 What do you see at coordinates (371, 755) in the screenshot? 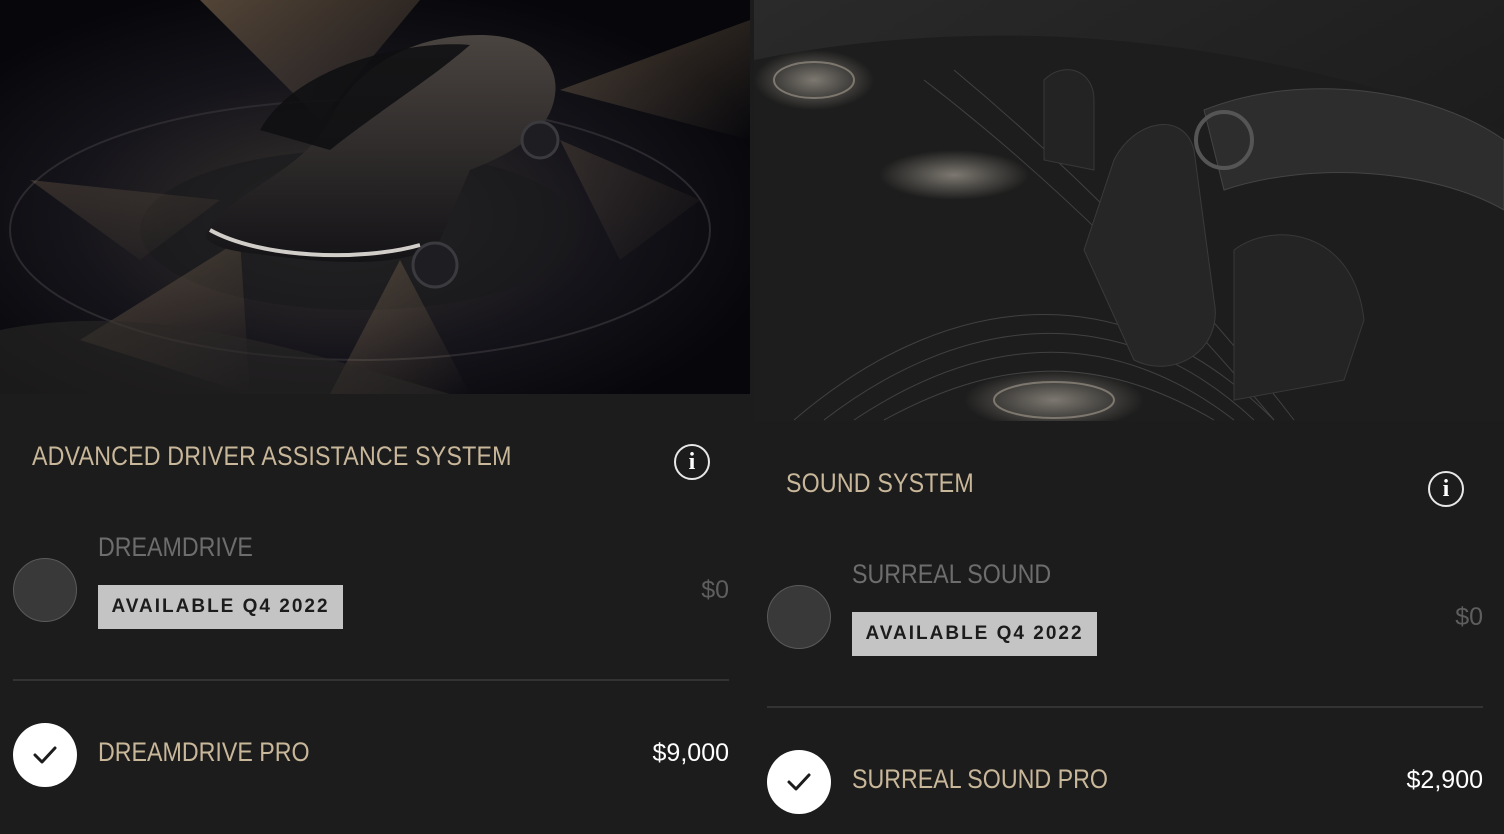
I see `option-dreamdrive-pro: DREAMDRIVE PRO $9,000` at bounding box center [371, 755].